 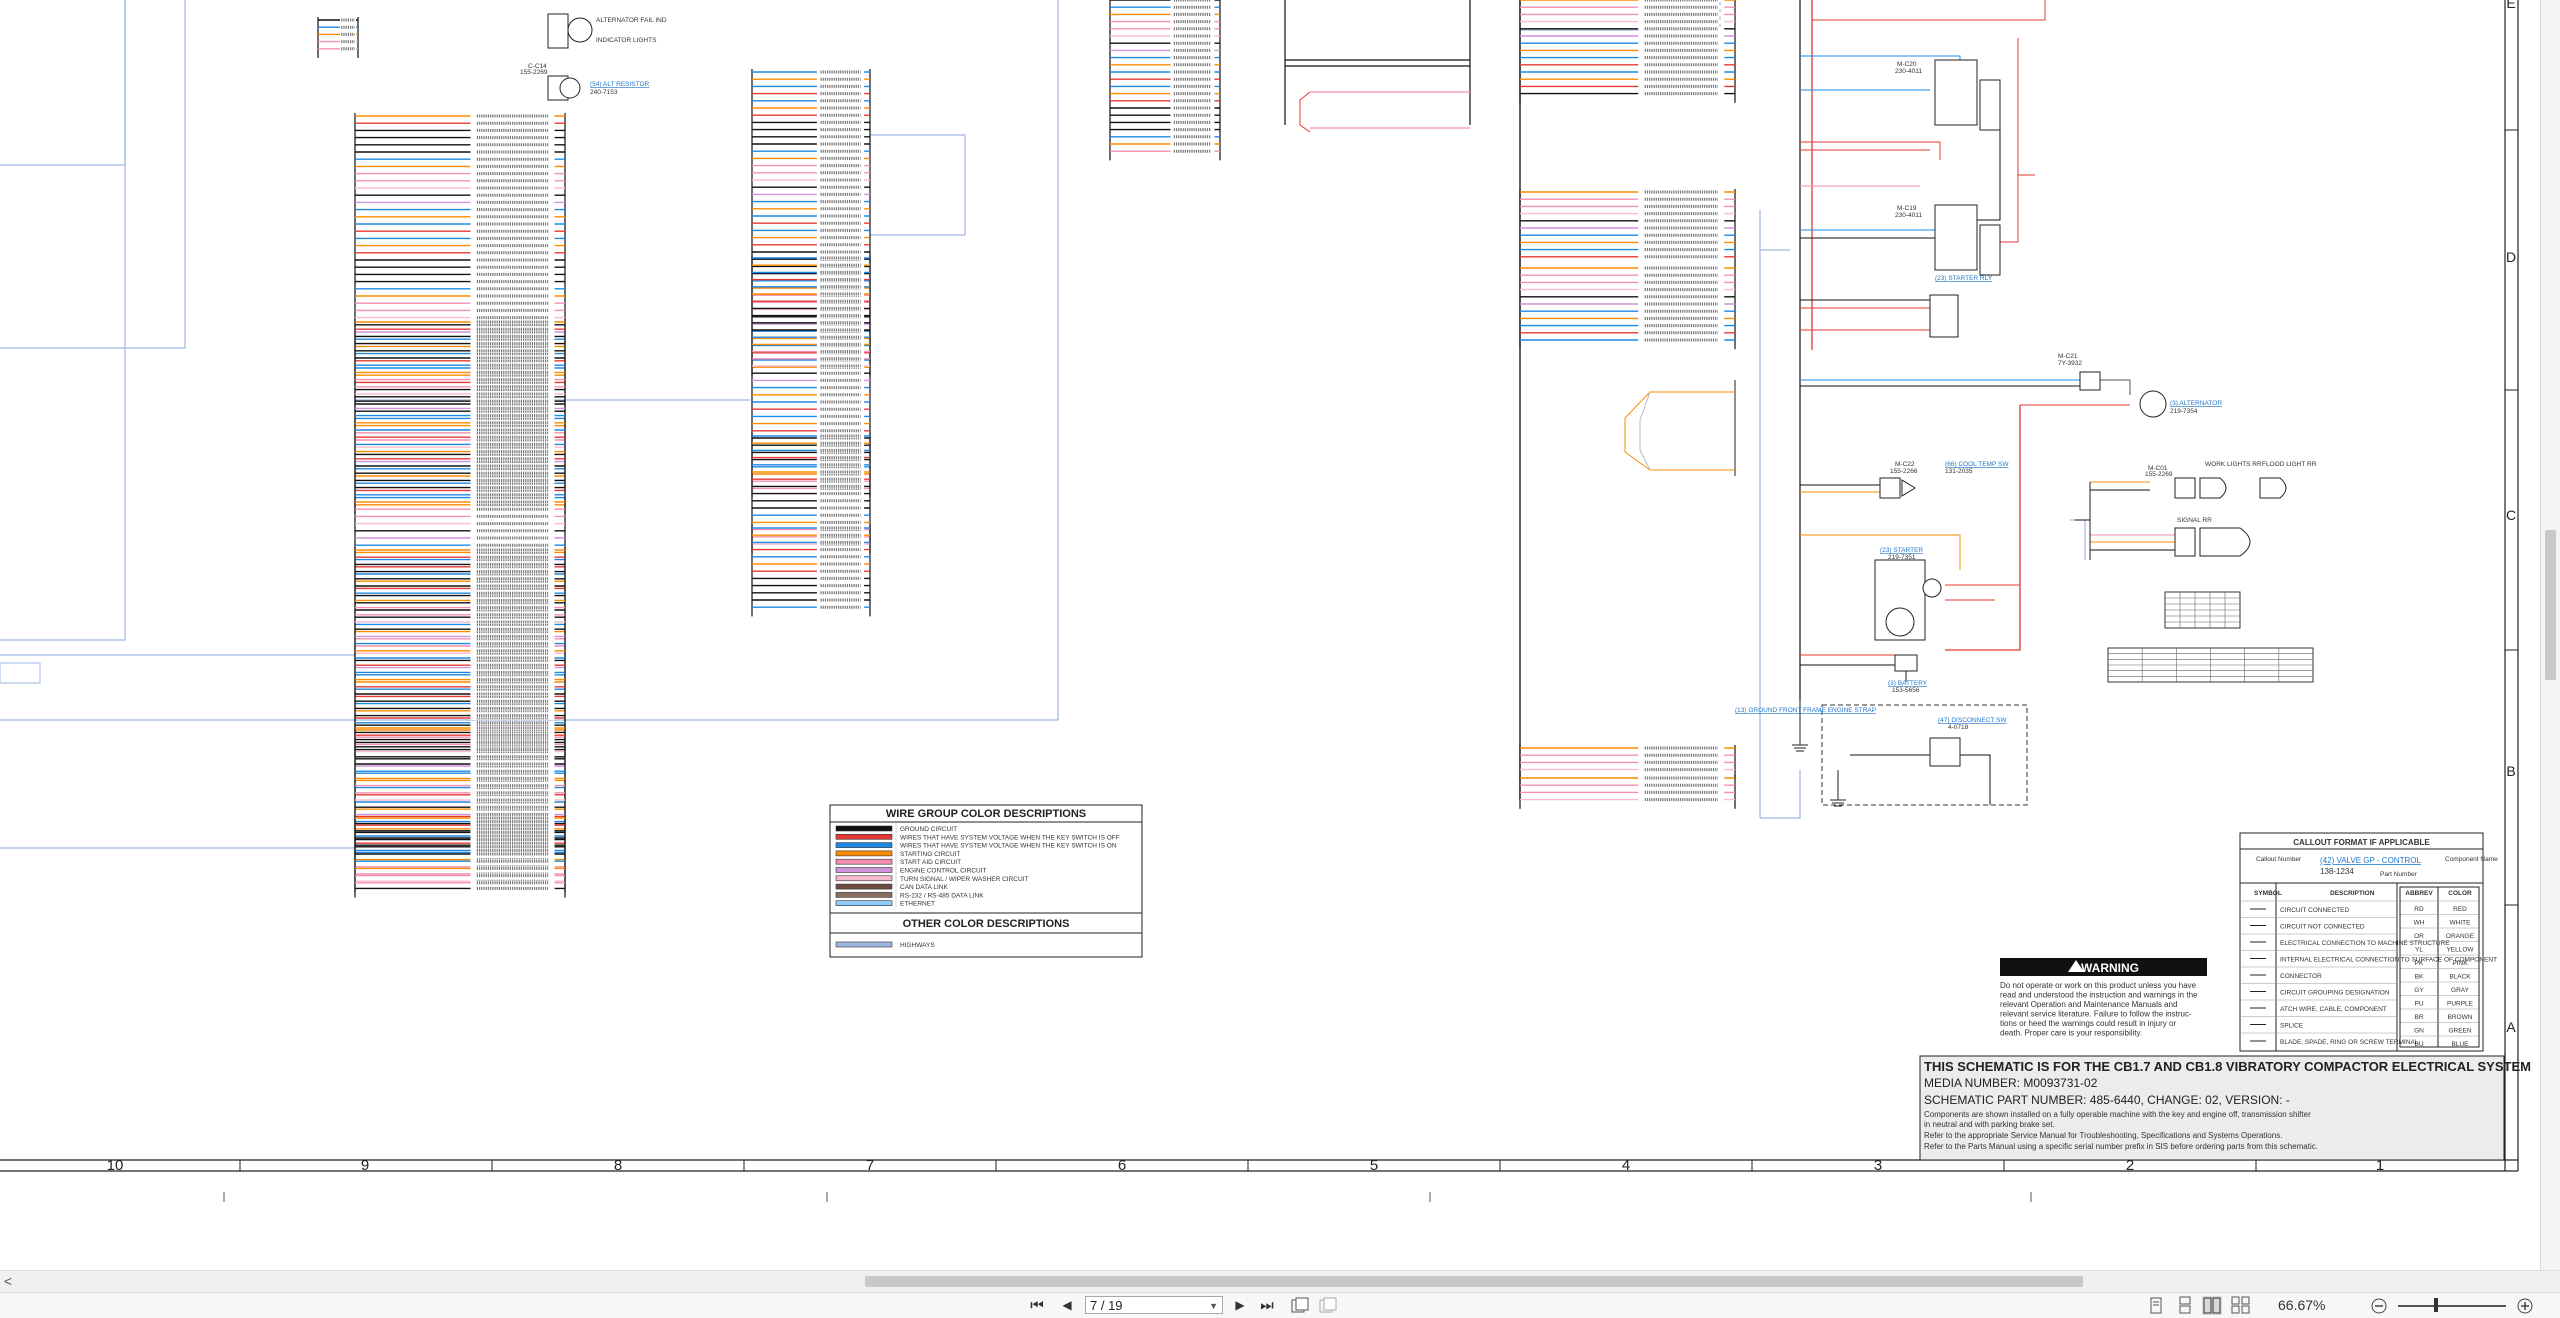 What do you see at coordinates (534, 72) in the screenshot?
I see `c214-part: 155-2269` at bounding box center [534, 72].